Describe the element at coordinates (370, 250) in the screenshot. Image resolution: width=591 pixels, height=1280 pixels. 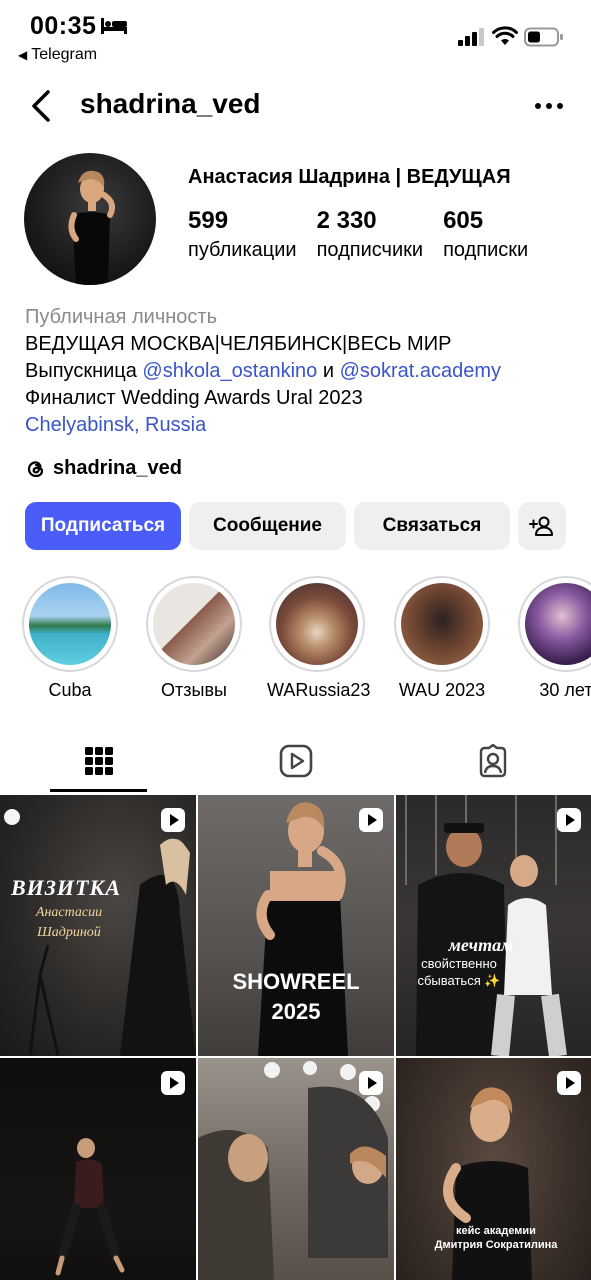
I see `stat-label: подписчики` at that location.